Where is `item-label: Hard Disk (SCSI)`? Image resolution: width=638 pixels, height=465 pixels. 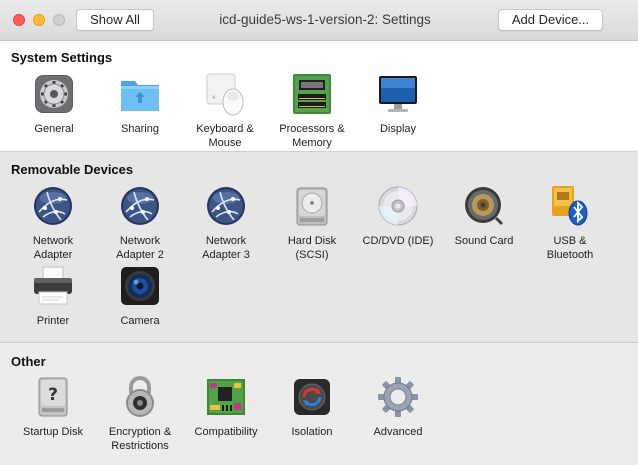 item-label: Hard Disk (SCSI) is located at coordinates (312, 248).